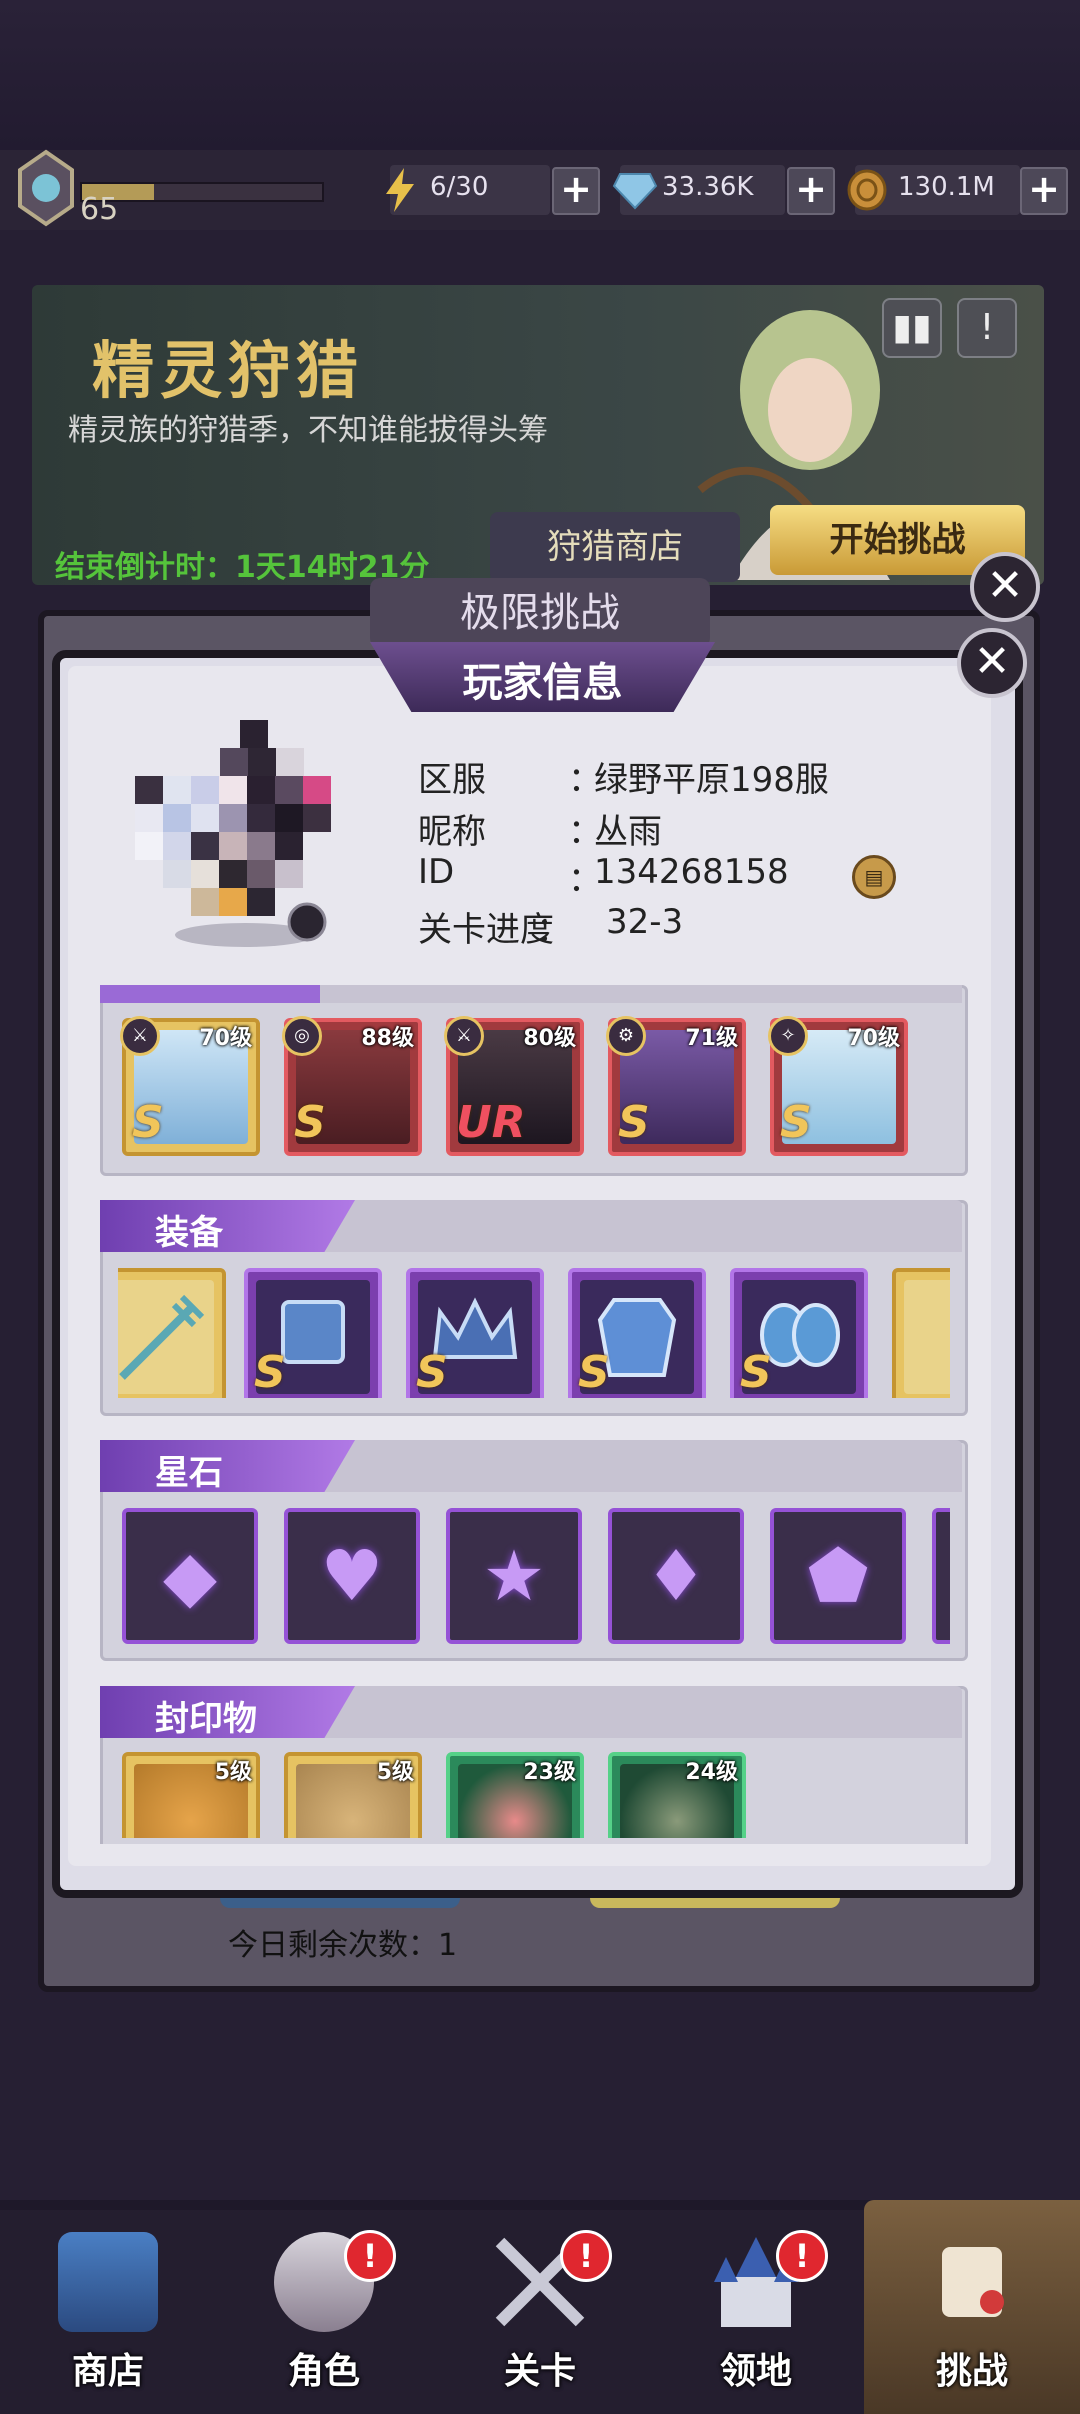 Image resolution: width=1080 pixels, height=2414 pixels. What do you see at coordinates (452, 780) in the screenshot?
I see `server-label: 区服` at bounding box center [452, 780].